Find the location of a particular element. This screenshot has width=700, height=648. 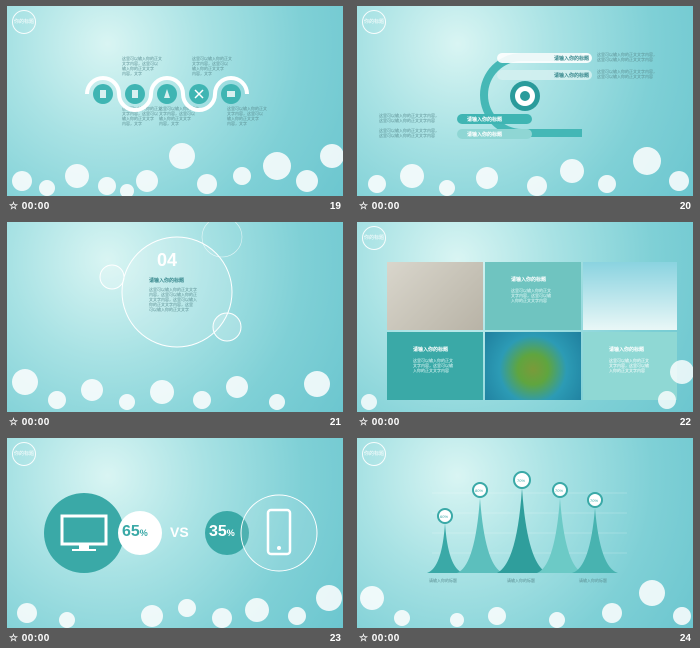

slide-logo: 你的标题 is located at coordinates (374, 238).